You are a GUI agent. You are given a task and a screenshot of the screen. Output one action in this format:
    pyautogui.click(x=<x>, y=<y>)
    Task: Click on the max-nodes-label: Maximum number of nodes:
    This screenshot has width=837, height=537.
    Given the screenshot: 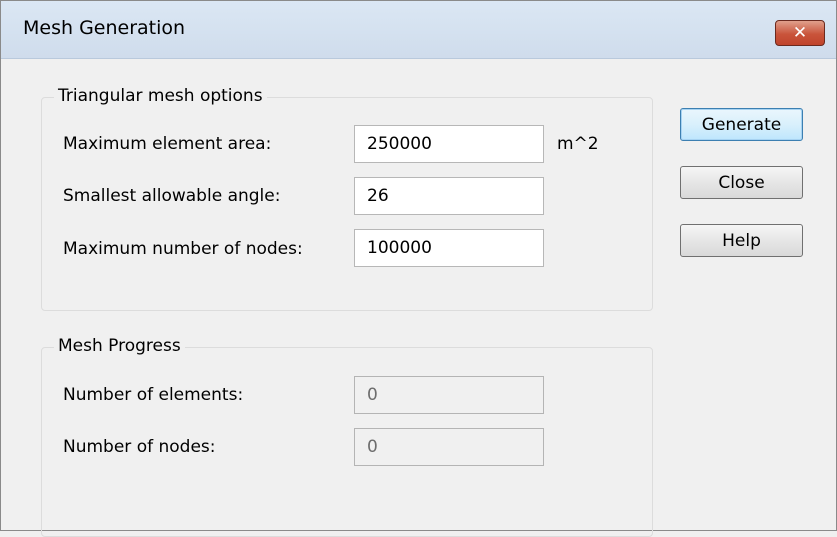 What is the action you would take?
    pyautogui.click(x=183, y=249)
    